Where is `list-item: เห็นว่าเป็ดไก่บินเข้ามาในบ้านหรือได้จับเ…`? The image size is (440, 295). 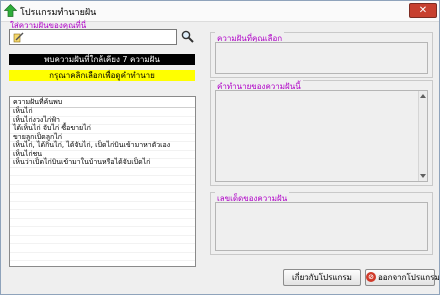
list-item: เห็นว่าเป็ดไก่บินเข้ามาในบ้านหรือได้จับเ… is located at coordinates (102, 163).